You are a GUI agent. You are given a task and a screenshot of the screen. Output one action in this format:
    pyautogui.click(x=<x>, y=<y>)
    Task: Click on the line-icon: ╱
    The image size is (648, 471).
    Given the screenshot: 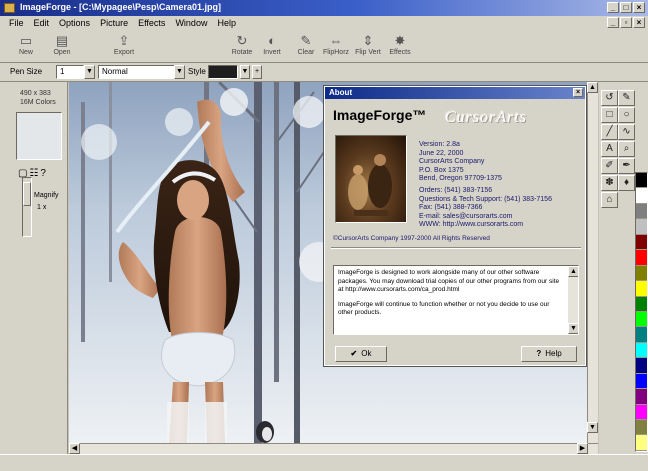 What is the action you would take?
    pyautogui.click(x=609, y=132)
    